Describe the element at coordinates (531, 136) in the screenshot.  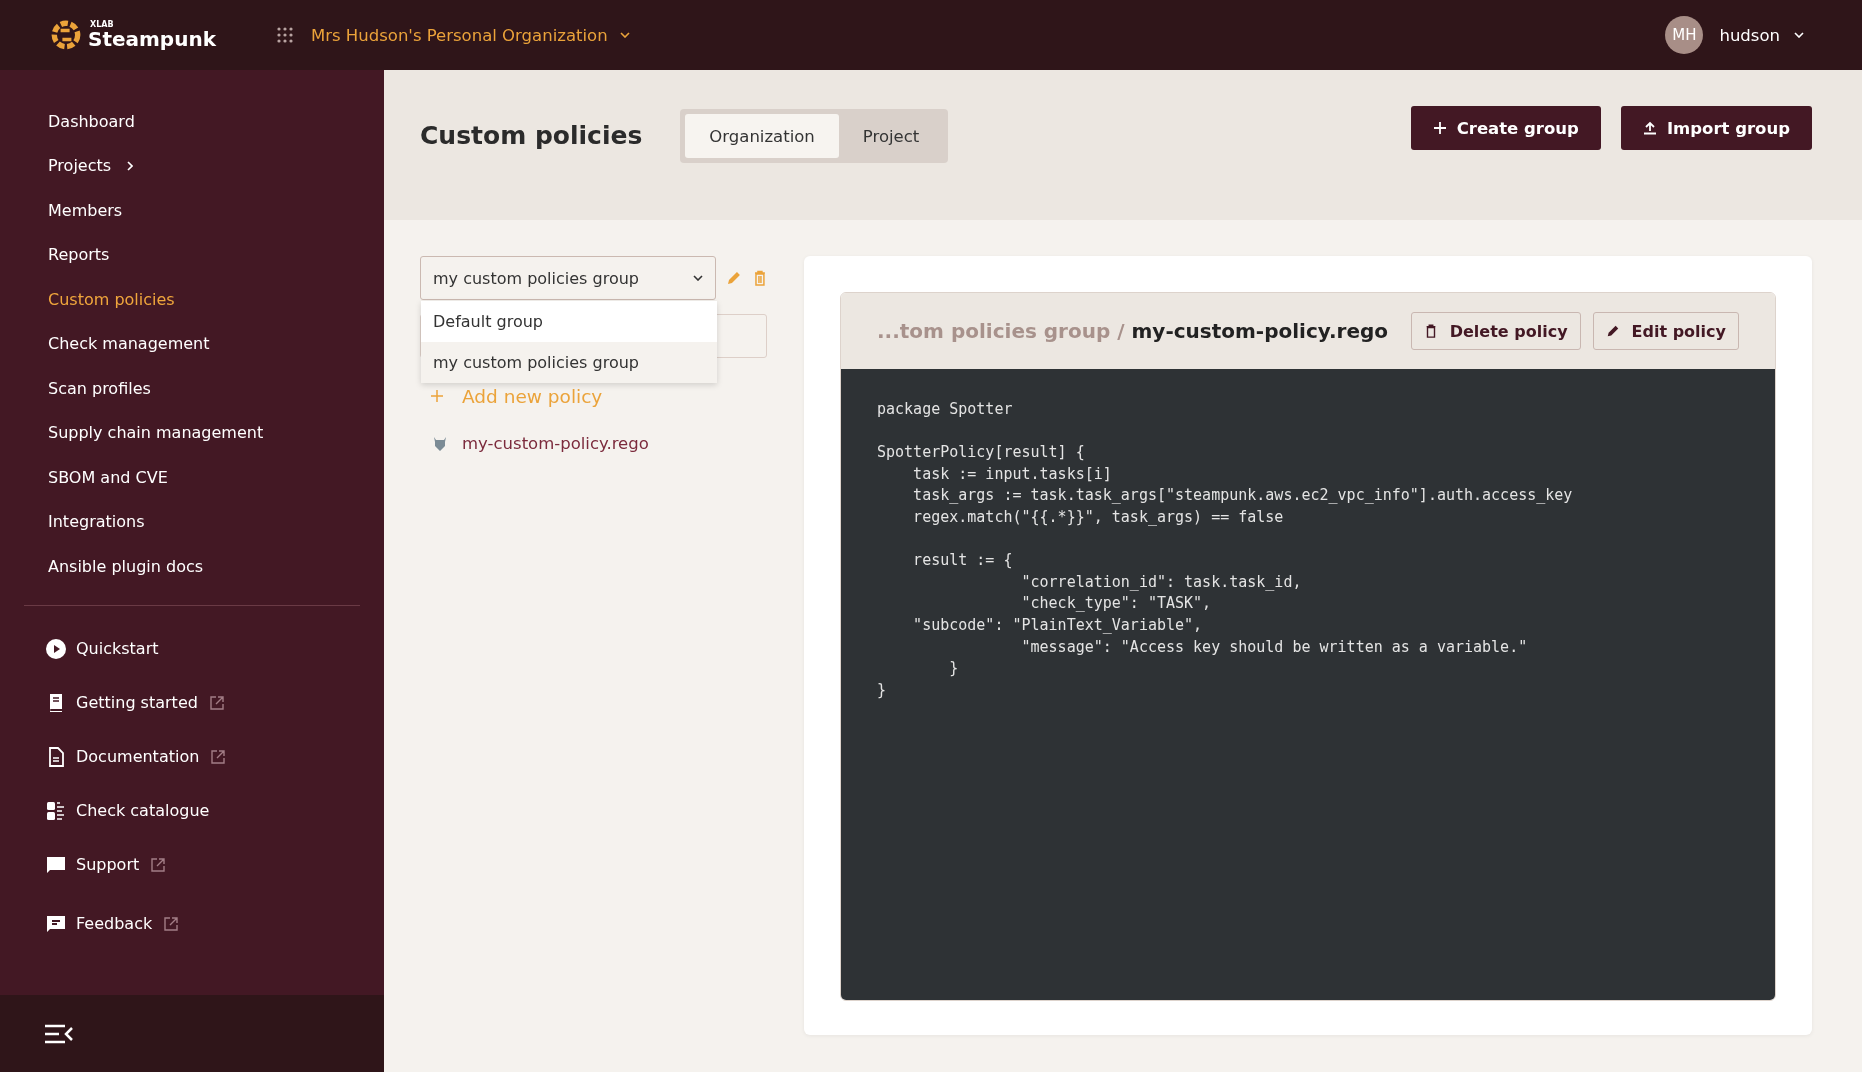
I see `page-title: Custom policies` at that location.